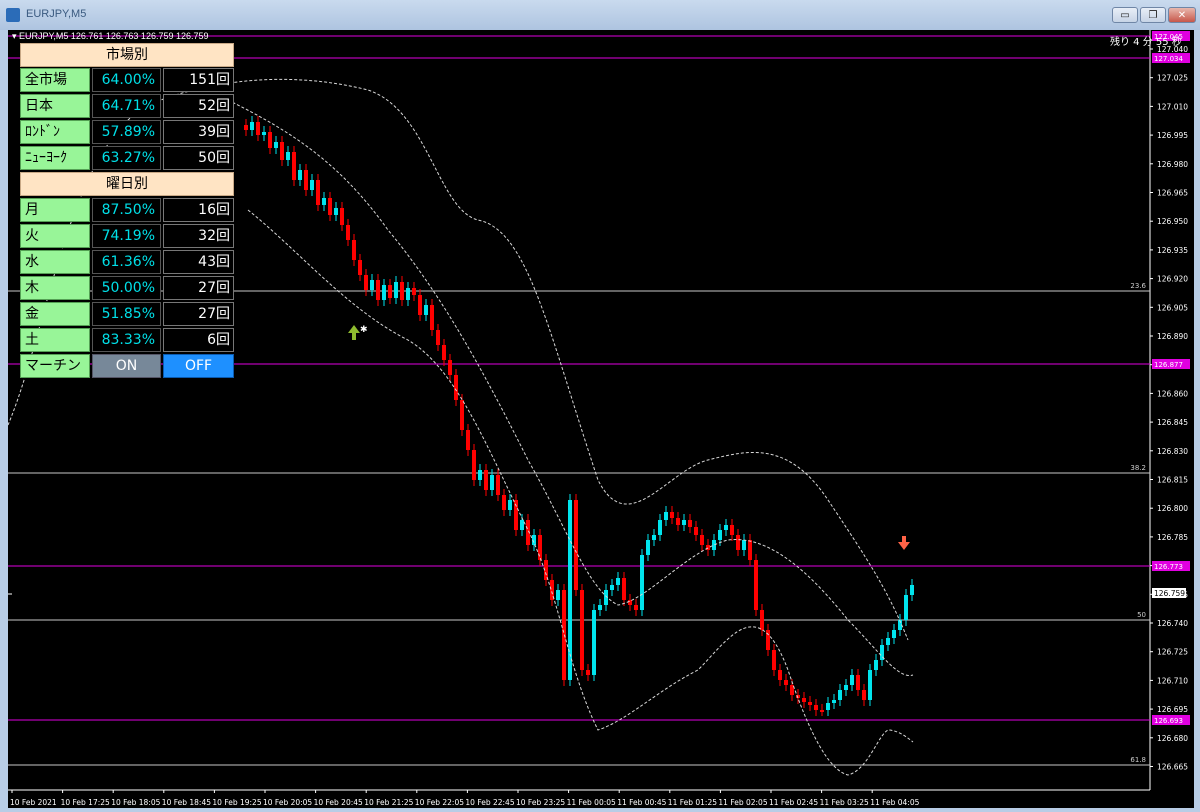  What do you see at coordinates (55, 340) in the screenshot?
I see `weekday-label: 土` at bounding box center [55, 340].